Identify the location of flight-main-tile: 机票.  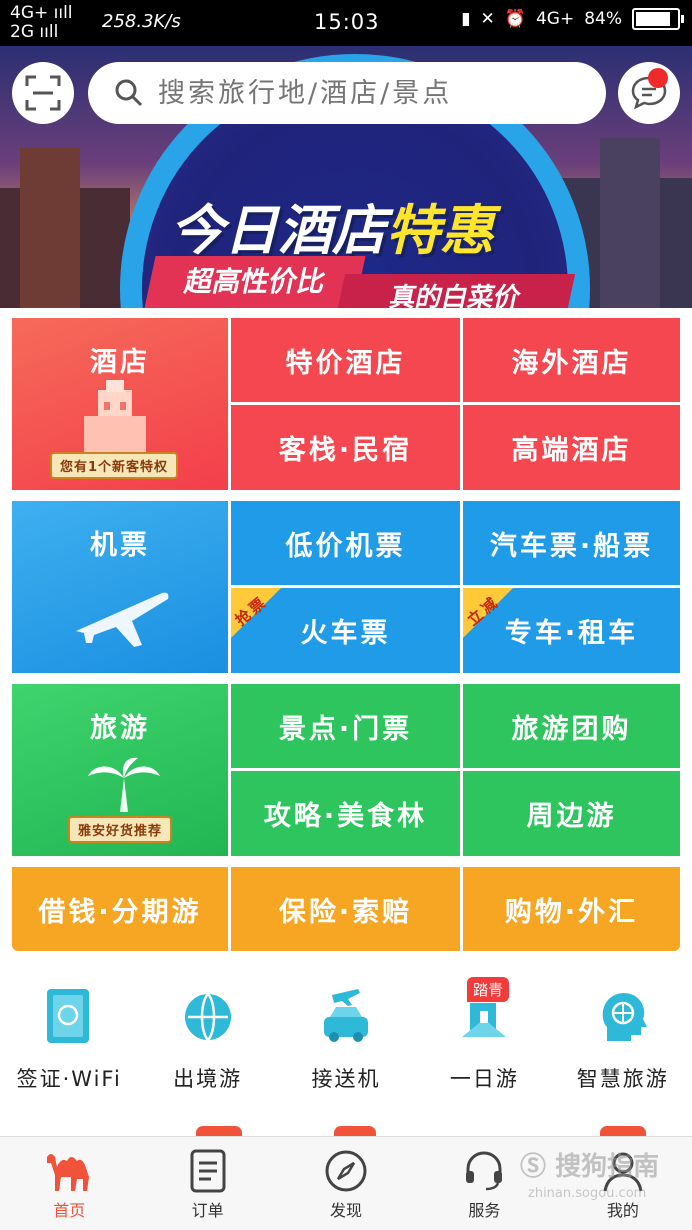
(120, 587).